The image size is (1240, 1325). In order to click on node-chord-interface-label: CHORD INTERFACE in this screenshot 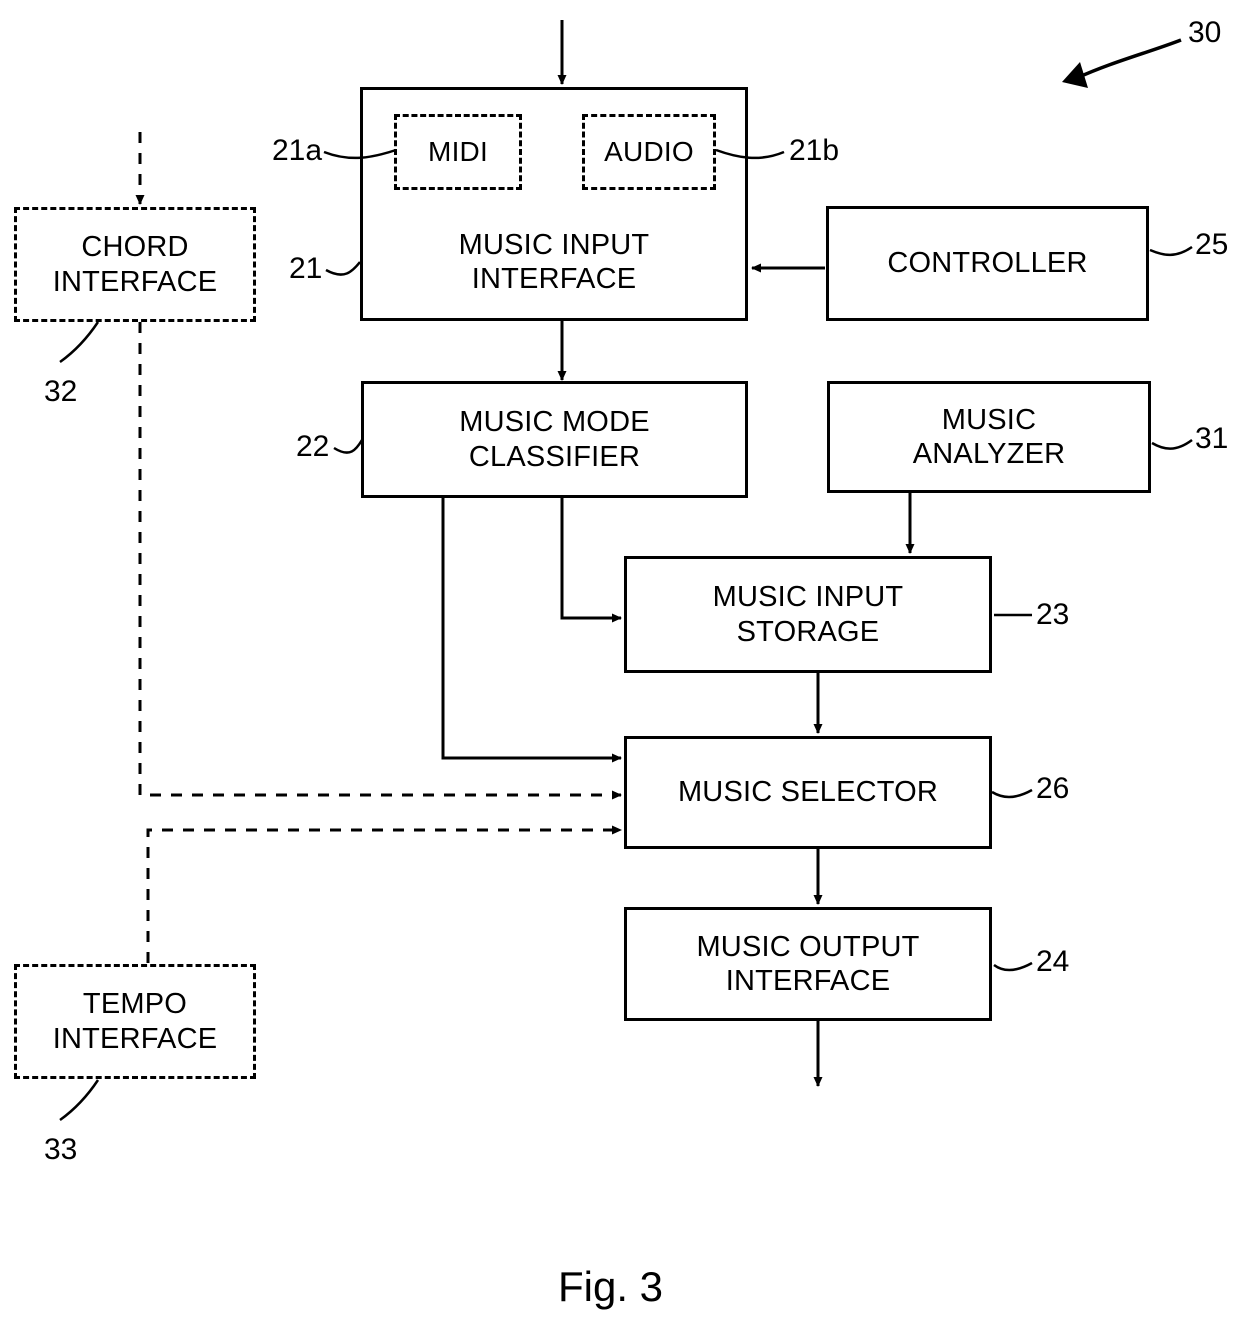, I will do `click(135, 264)`.